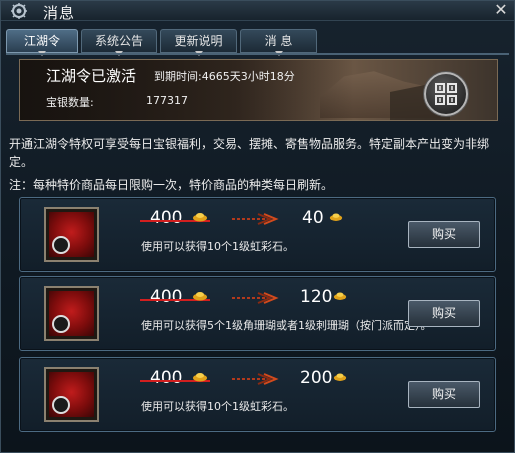 The width and height of the screenshot is (515, 453). What do you see at coordinates (501, 10) in the screenshot?
I see `close-icon: ✕` at bounding box center [501, 10].